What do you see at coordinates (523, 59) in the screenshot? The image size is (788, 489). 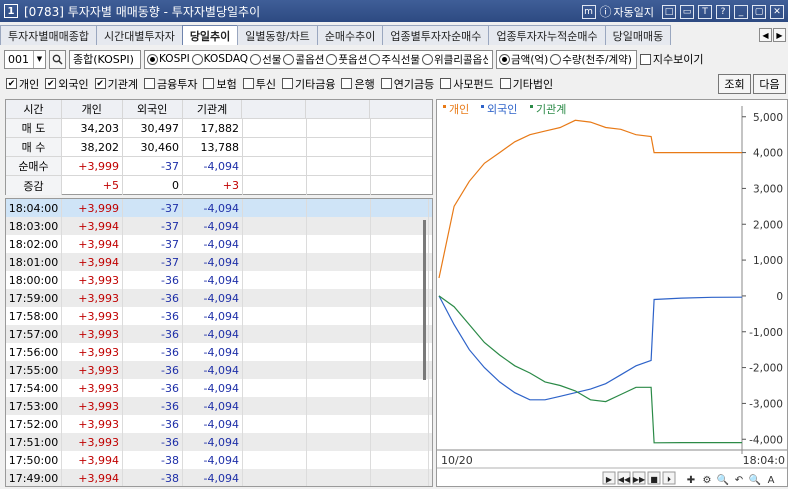 I see `radio-amount: 금액(억)` at bounding box center [523, 59].